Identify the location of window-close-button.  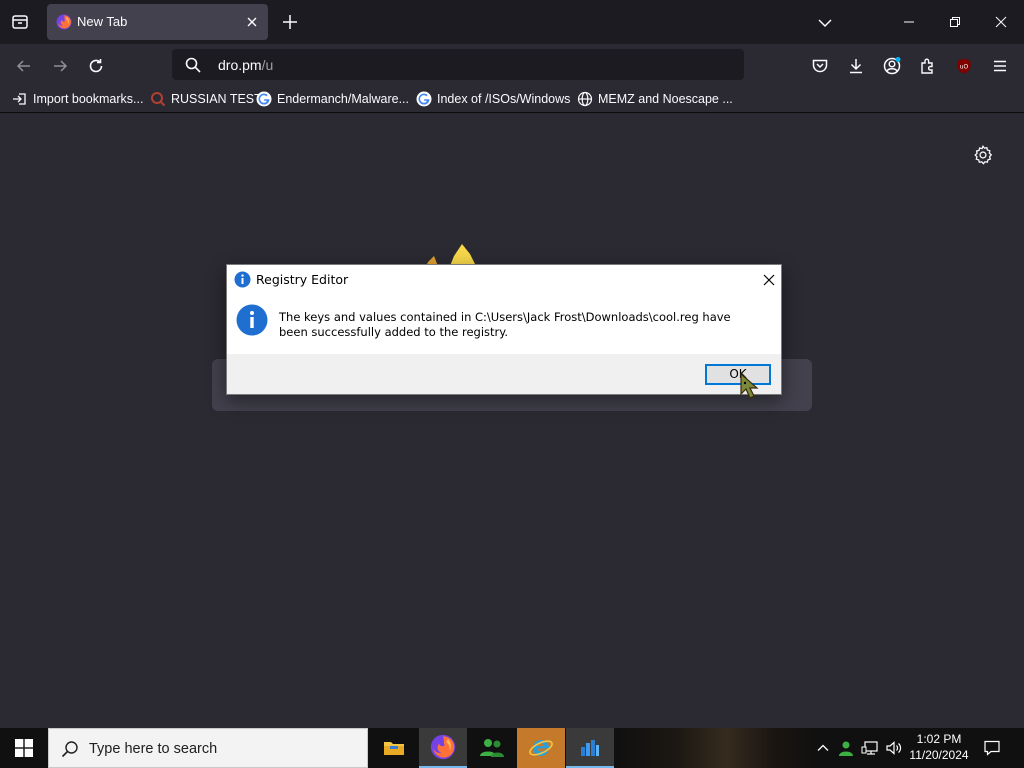
(1001, 22).